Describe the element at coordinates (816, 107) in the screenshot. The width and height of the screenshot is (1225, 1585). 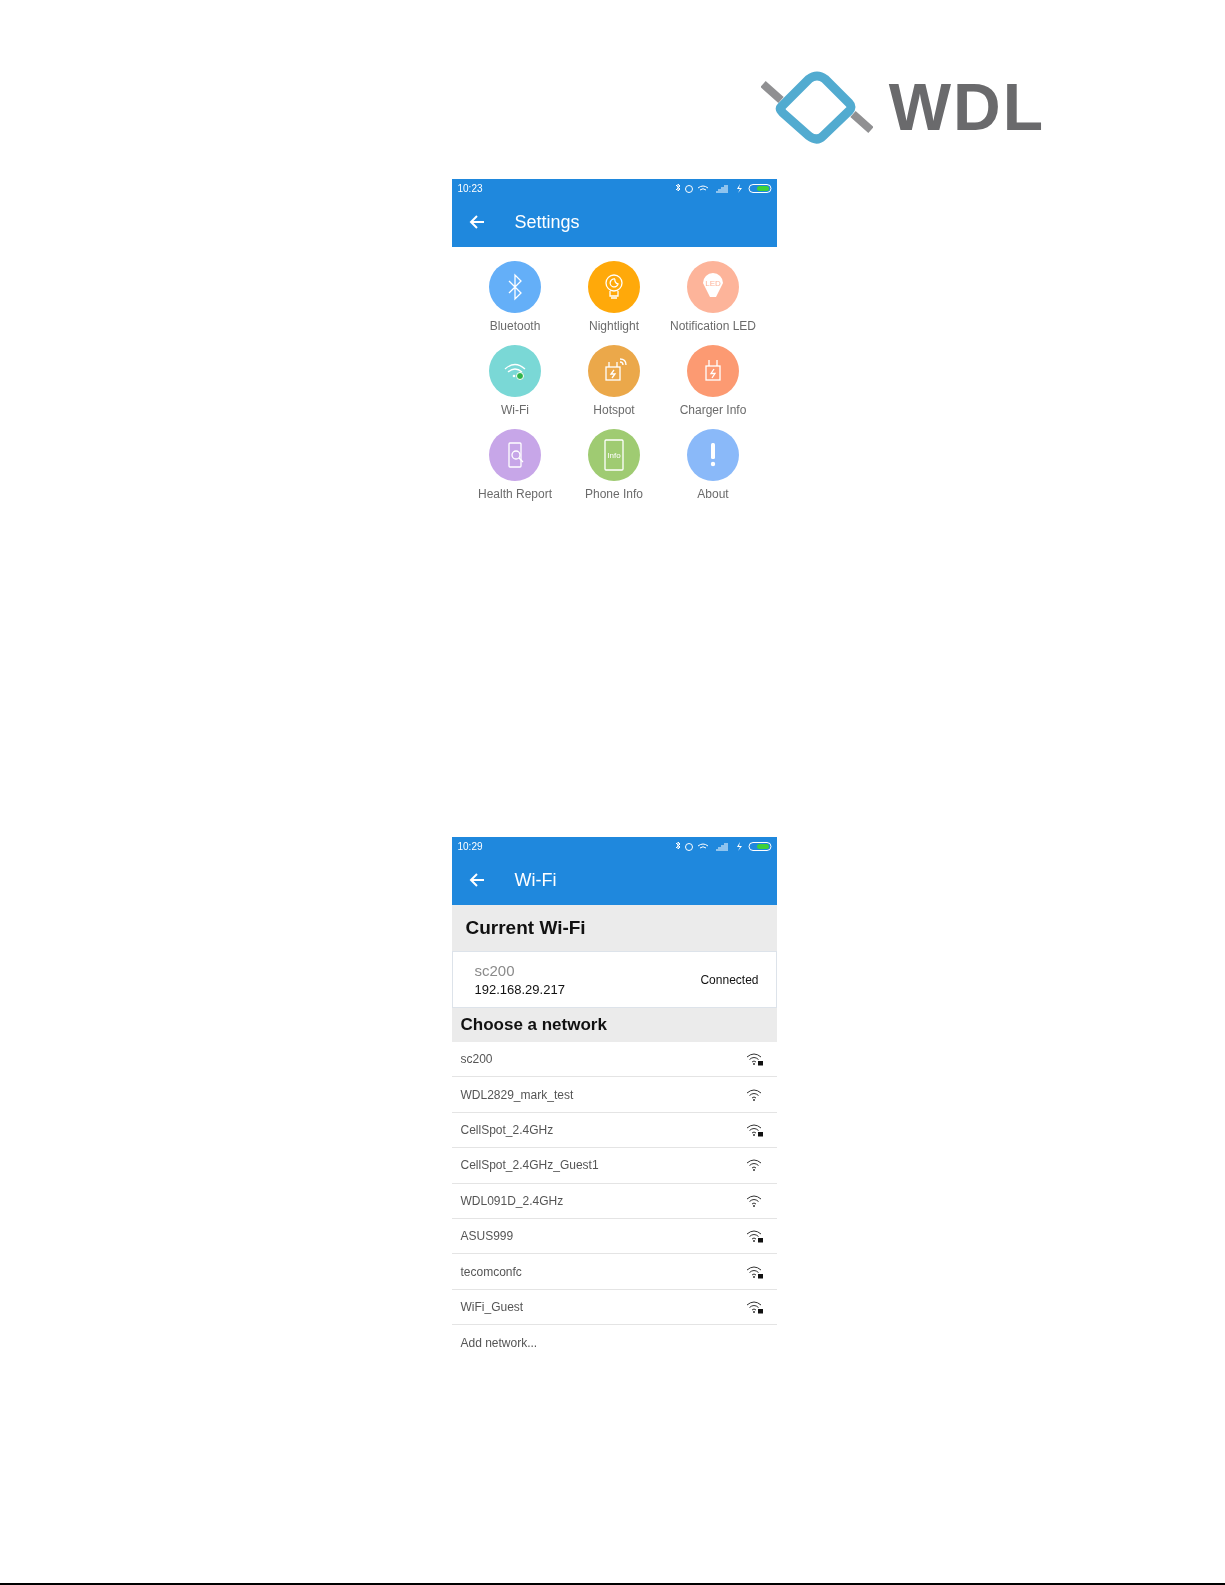
I see `logo-icon` at that location.